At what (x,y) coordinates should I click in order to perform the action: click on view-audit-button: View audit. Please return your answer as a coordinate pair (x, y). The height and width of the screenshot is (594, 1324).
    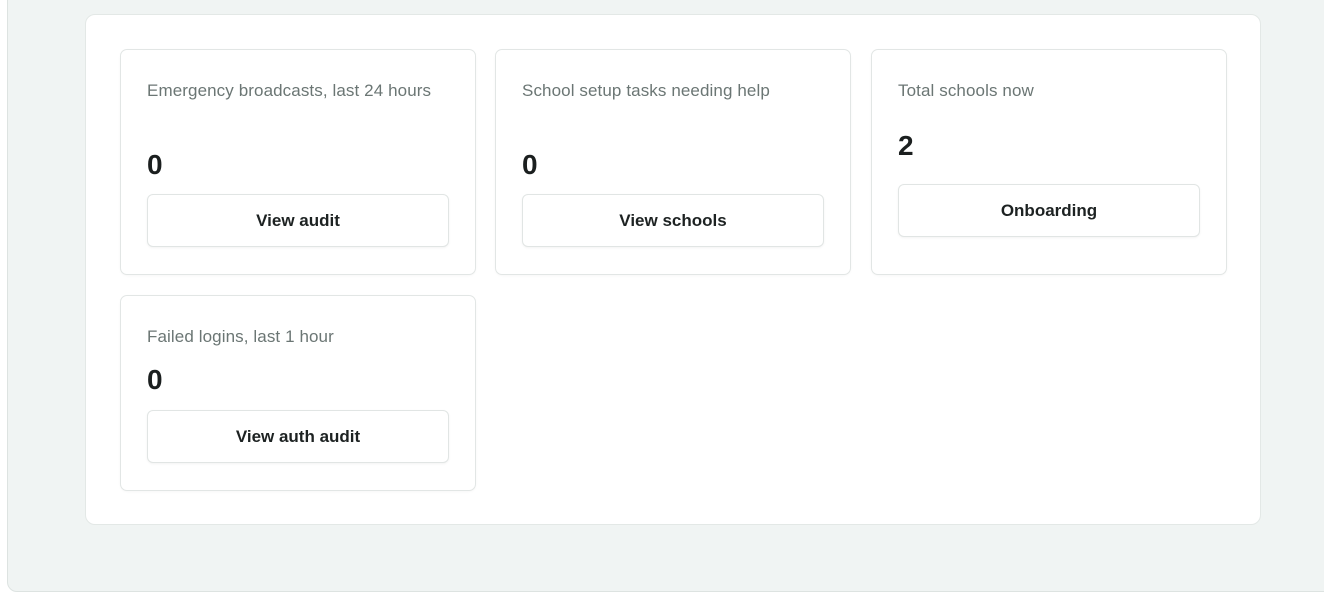
    Looking at the image, I should click on (298, 220).